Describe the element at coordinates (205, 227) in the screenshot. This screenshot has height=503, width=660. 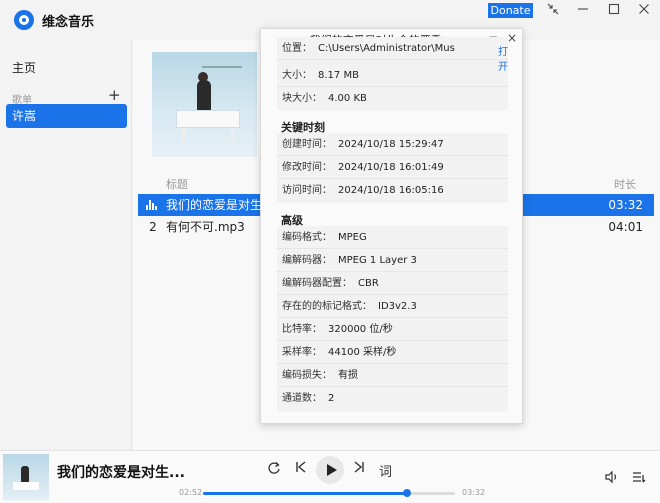
I see `track-title: 有何不可.mp3` at that location.